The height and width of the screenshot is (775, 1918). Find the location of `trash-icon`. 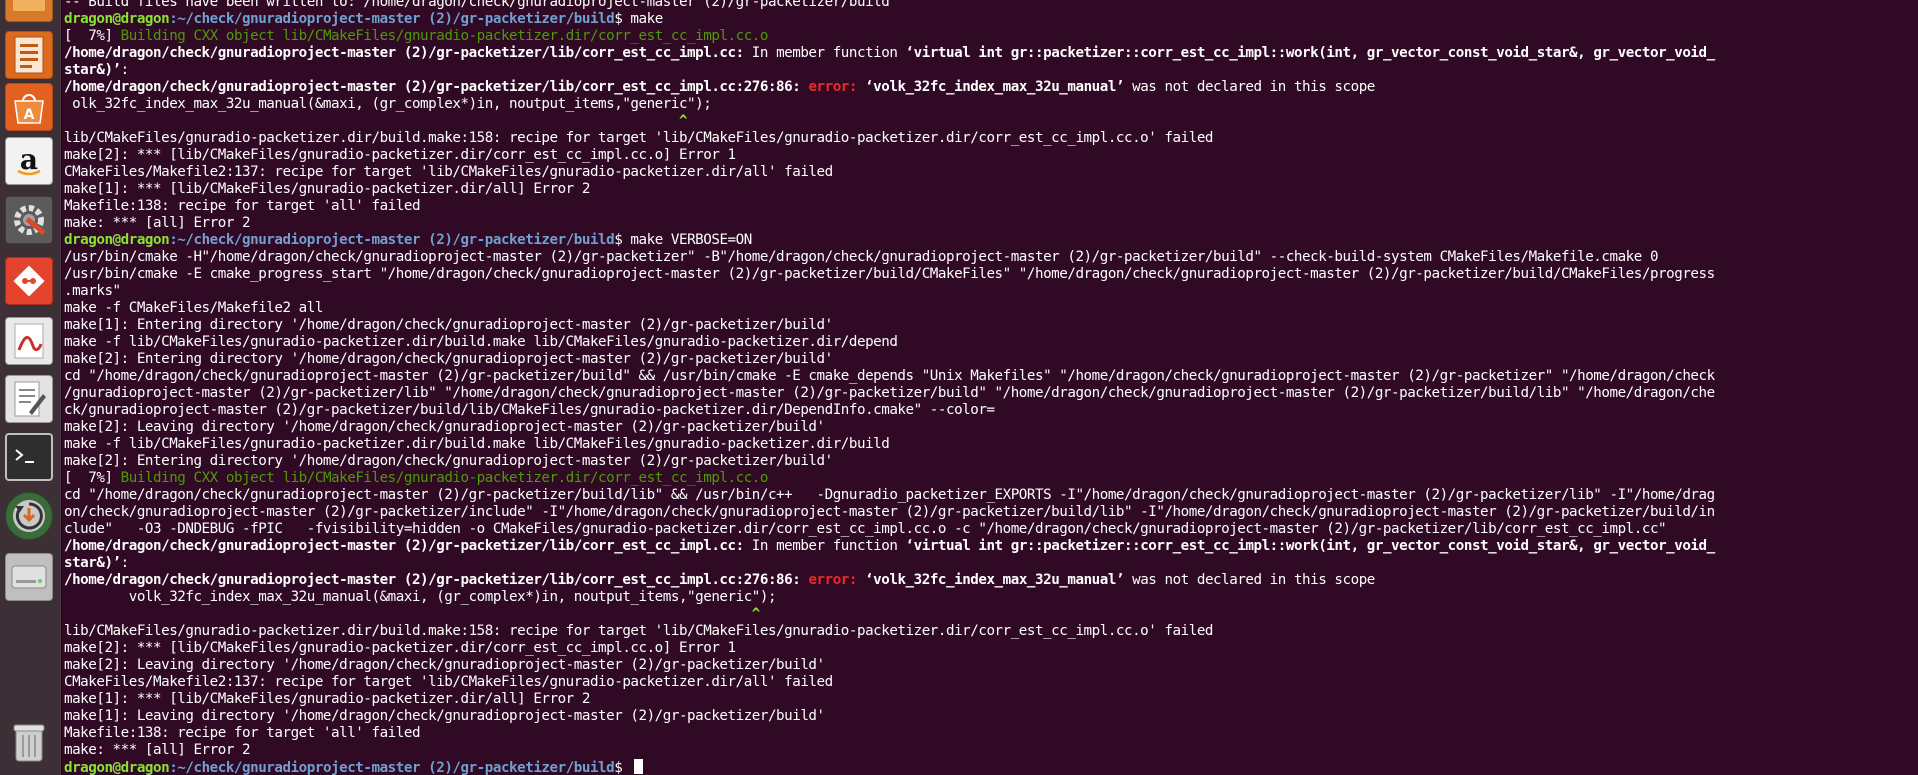

trash-icon is located at coordinates (29, 742).